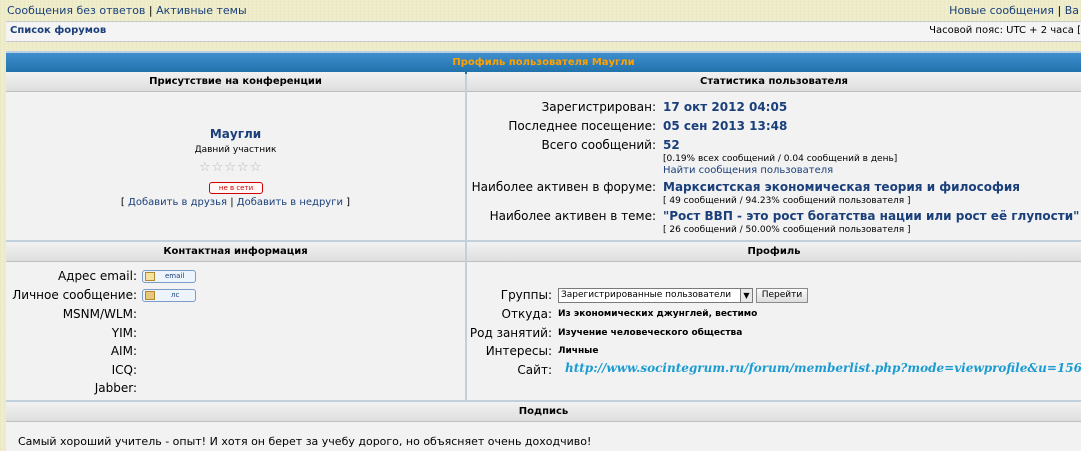 The width and height of the screenshot is (1081, 451). What do you see at coordinates (175, 295) in the screenshot?
I see `pm-button-label: лс` at bounding box center [175, 295].